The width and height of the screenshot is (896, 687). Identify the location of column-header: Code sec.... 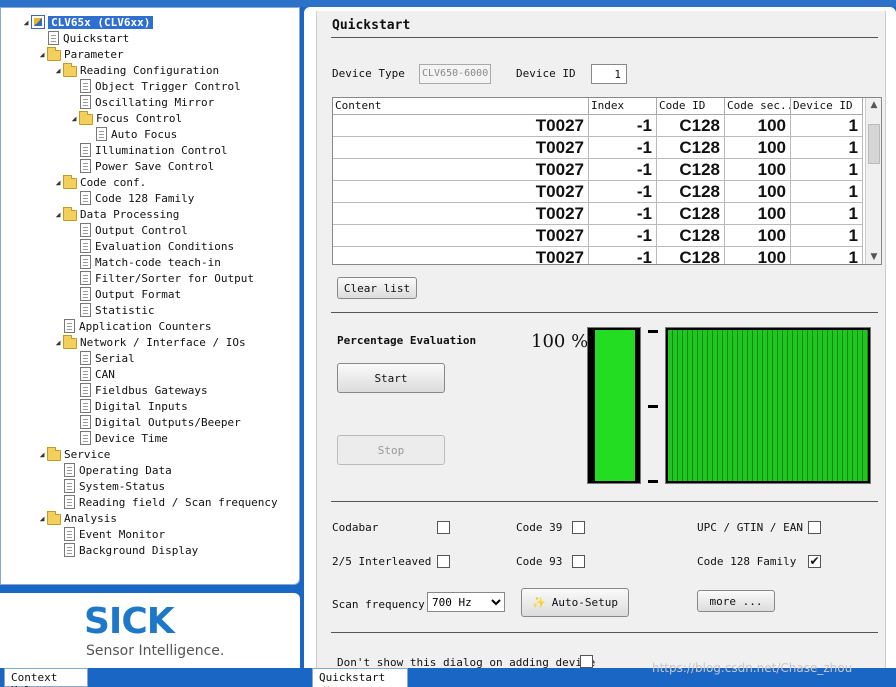
(758, 106).